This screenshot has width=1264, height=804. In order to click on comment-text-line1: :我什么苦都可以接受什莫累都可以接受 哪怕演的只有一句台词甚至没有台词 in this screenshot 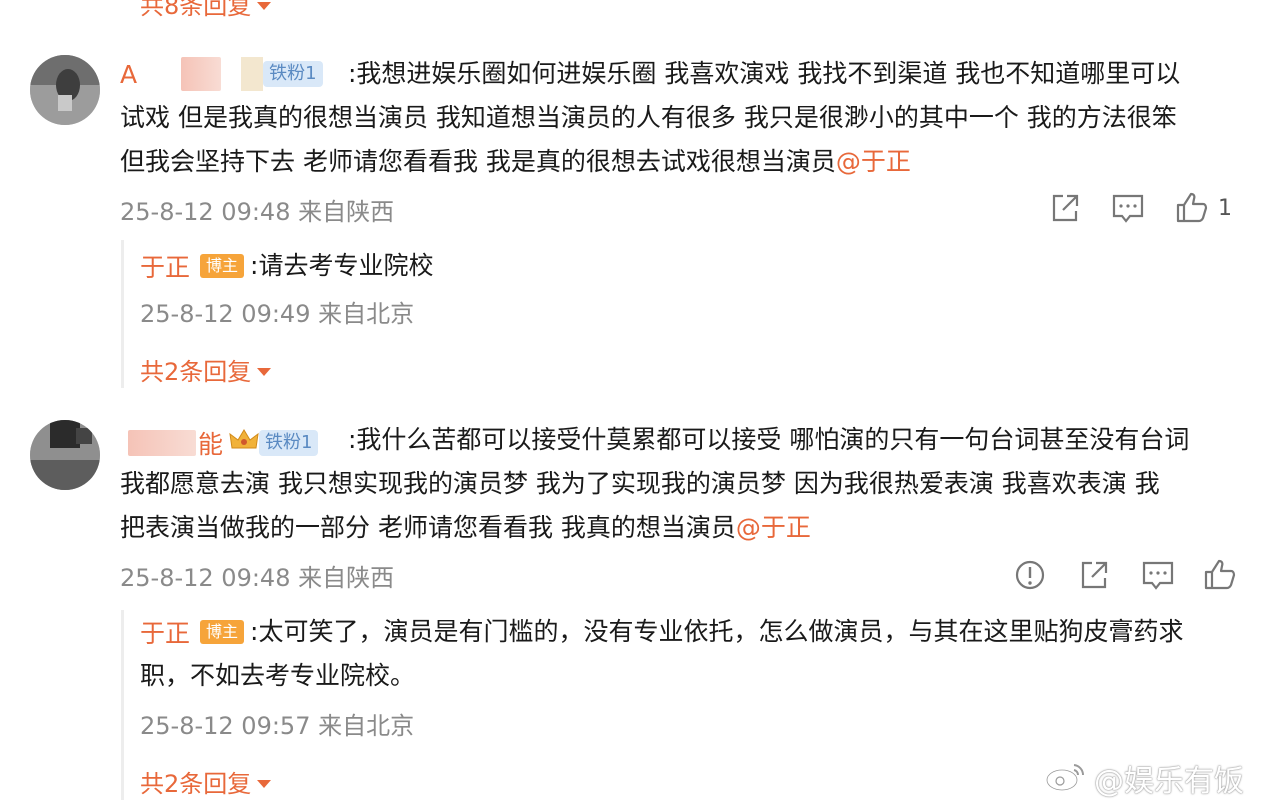, I will do `click(769, 439)`.